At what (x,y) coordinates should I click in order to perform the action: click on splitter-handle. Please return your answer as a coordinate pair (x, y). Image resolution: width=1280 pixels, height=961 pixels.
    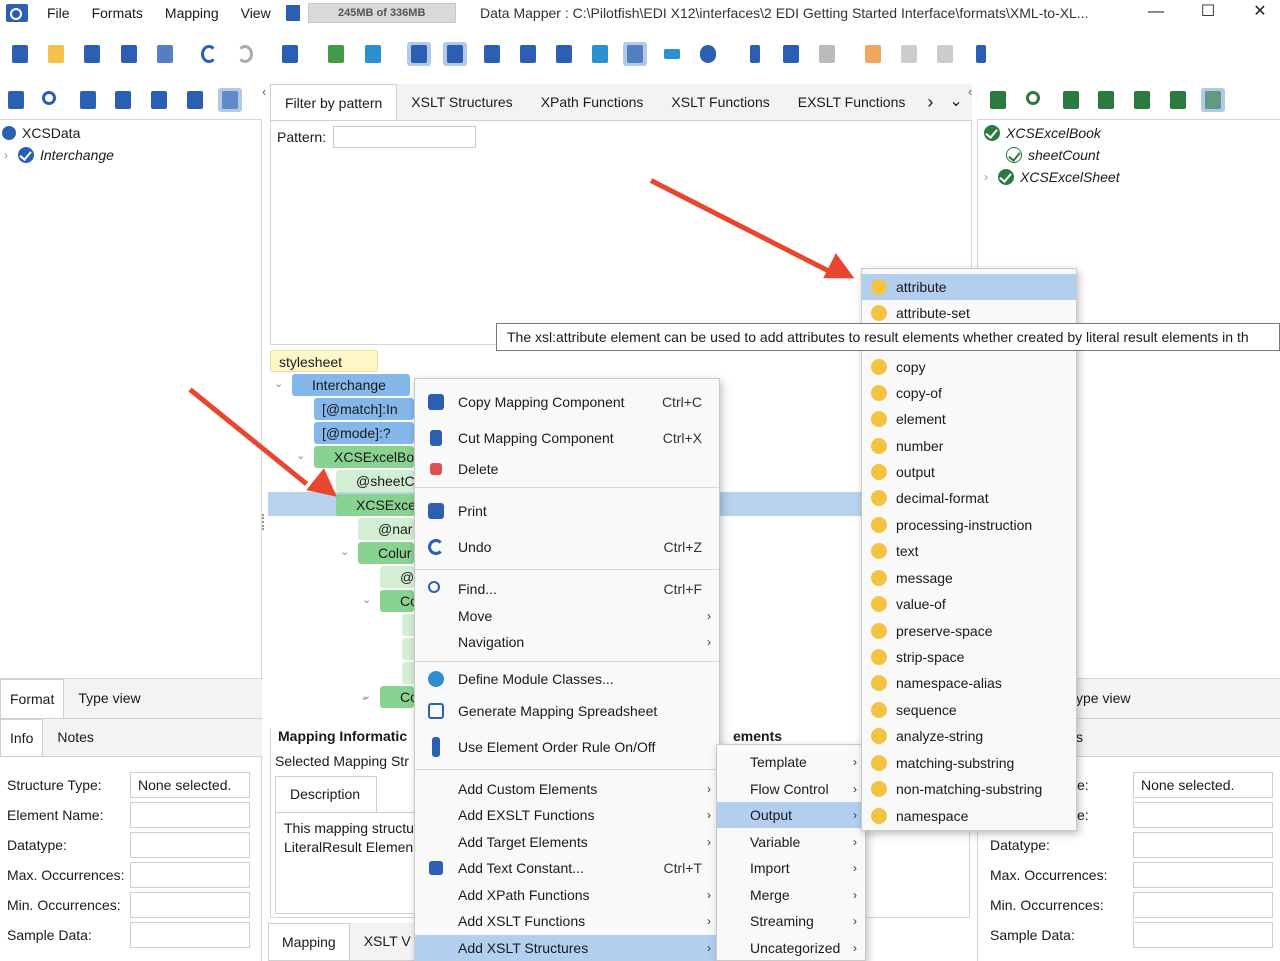
    Looking at the image, I should click on (264, 522).